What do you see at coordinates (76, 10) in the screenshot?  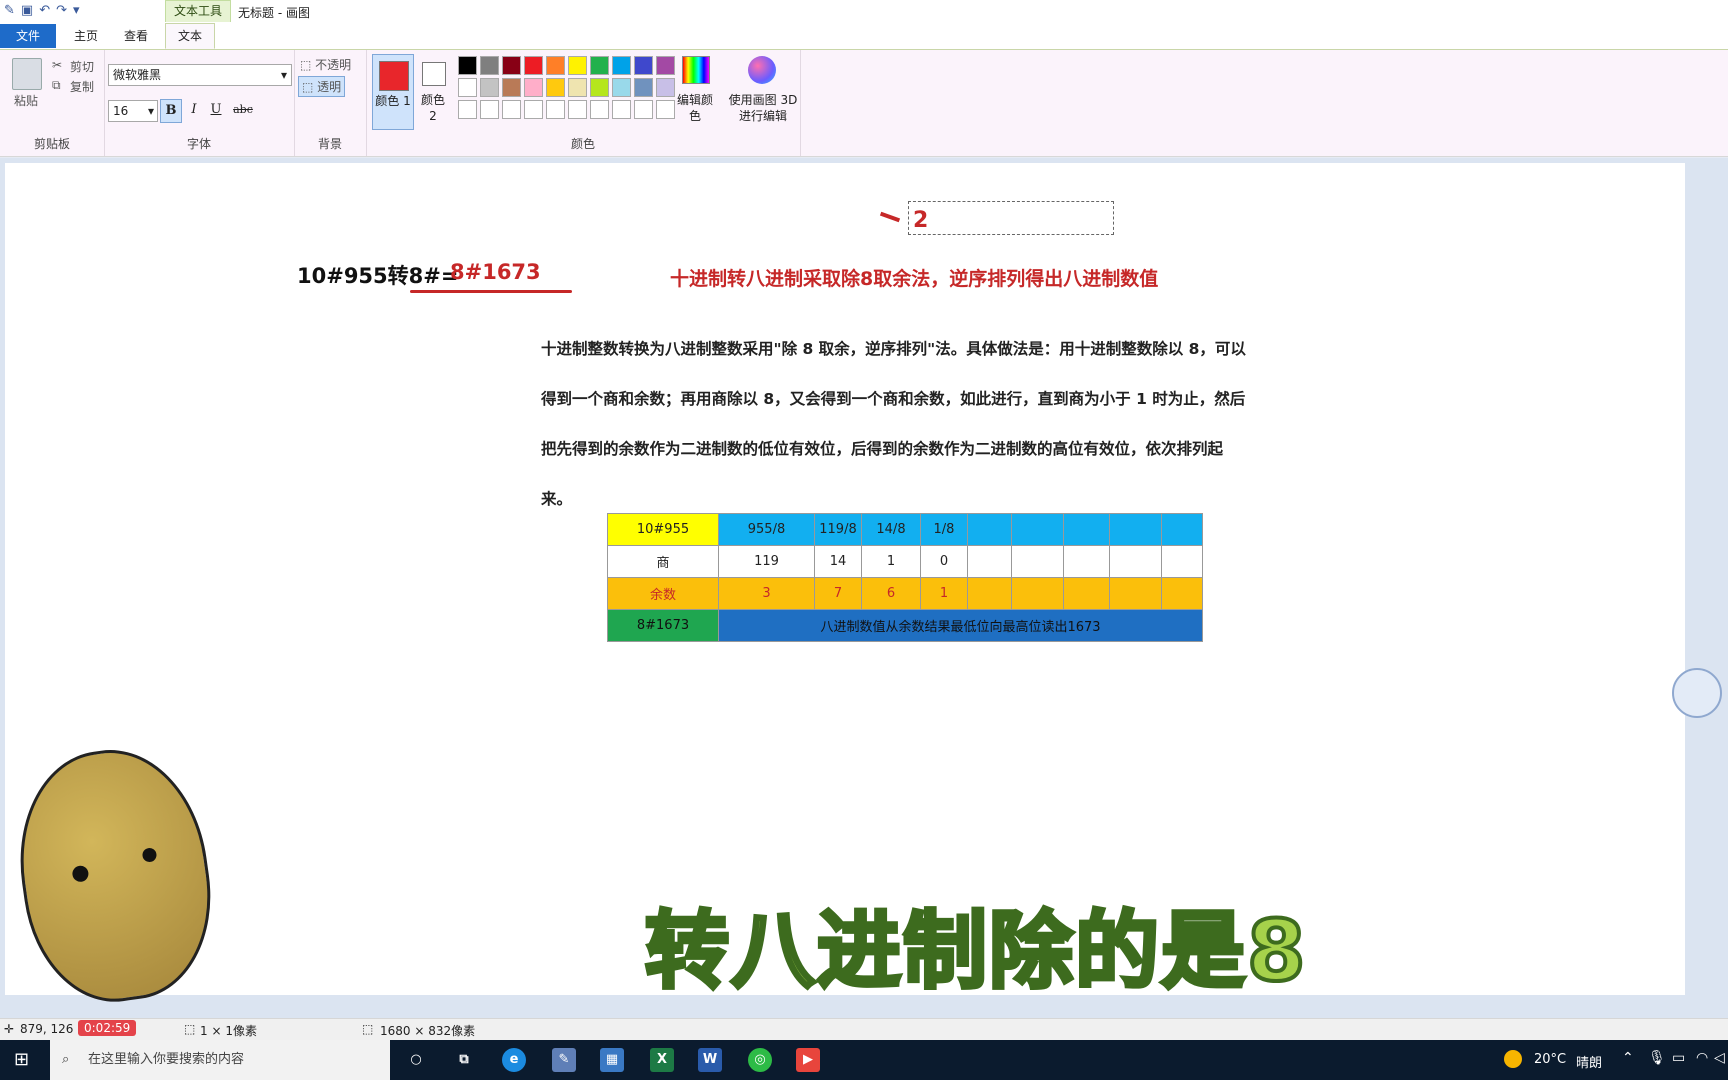 I see `customize-toolbar-icon: ▾` at bounding box center [76, 10].